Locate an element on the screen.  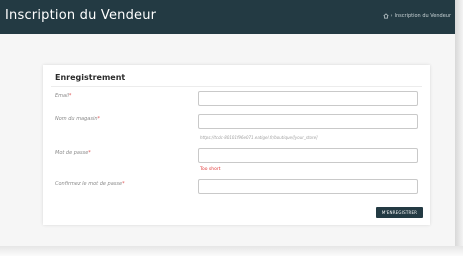
confirm-password-label: Confirmez le mot de passe* is located at coordinates (90, 184).